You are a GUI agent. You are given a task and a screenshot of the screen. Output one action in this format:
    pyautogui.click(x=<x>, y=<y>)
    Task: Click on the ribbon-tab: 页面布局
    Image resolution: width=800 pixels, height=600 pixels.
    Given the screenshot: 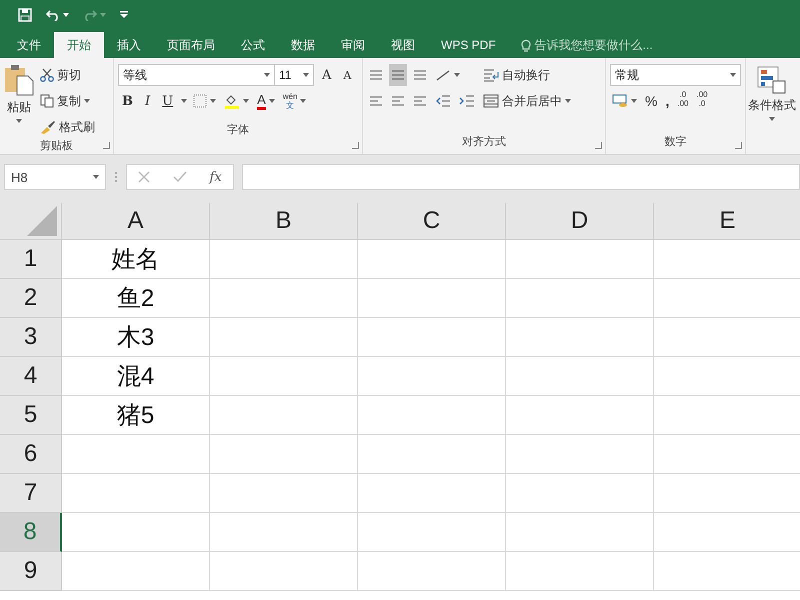 What is the action you would take?
    pyautogui.click(x=191, y=45)
    